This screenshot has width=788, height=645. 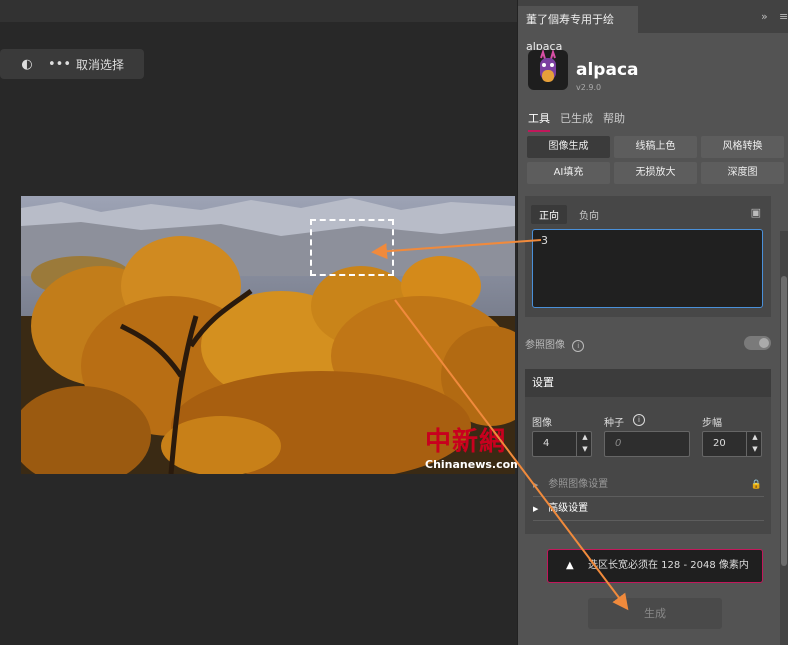 I want to click on panel-tab-bar: 董了個寿专用于绘alpaca » ≡, so click(x=653, y=26).